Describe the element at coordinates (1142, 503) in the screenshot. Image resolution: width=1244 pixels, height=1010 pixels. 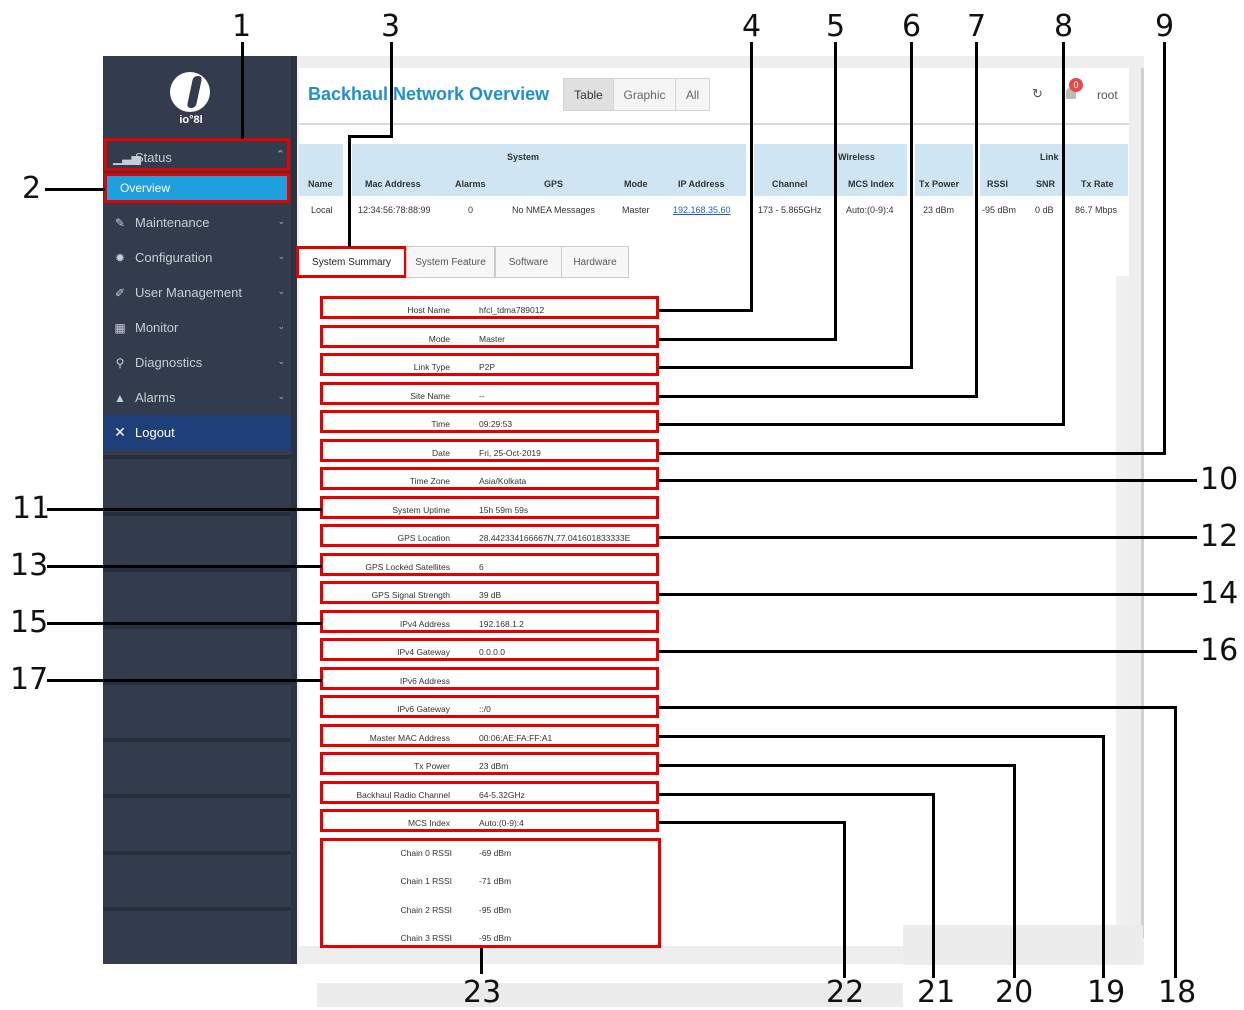
I see `scrollbar` at that location.